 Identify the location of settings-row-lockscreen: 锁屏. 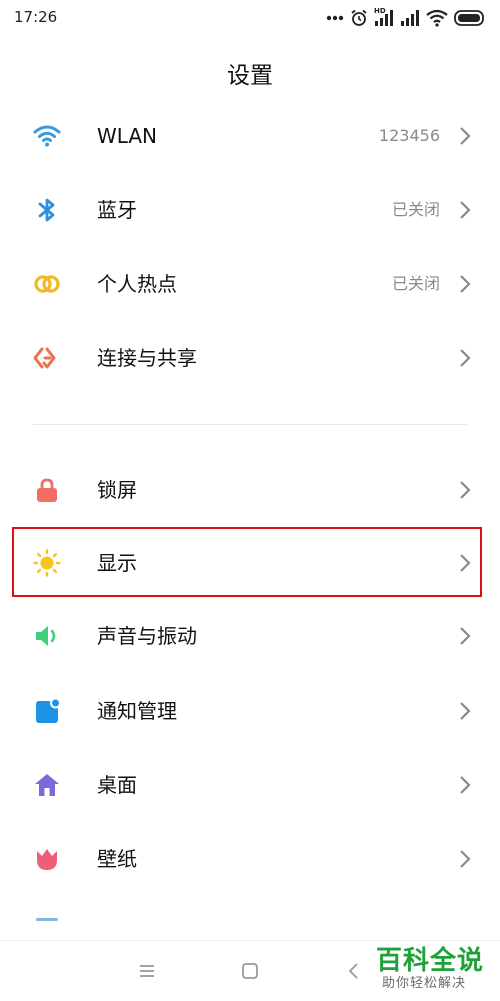
(250, 490).